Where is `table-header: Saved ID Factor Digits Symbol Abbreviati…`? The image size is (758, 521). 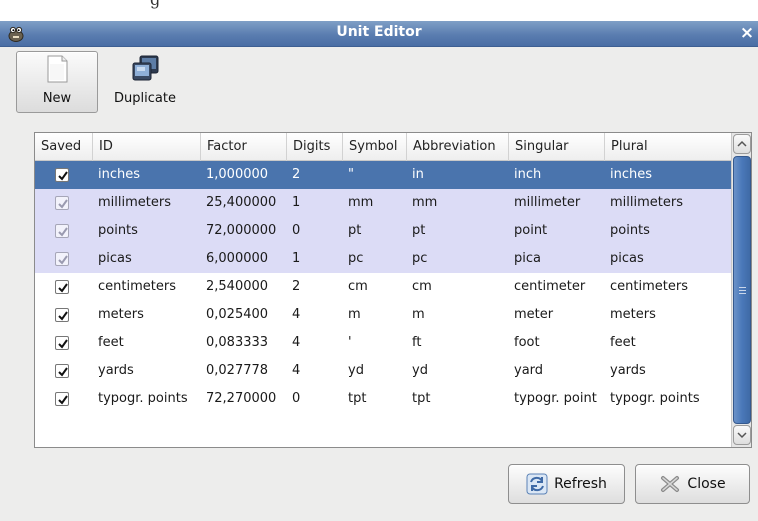 table-header: Saved ID Factor Digits Symbol Abbreviati… is located at coordinates (383, 147).